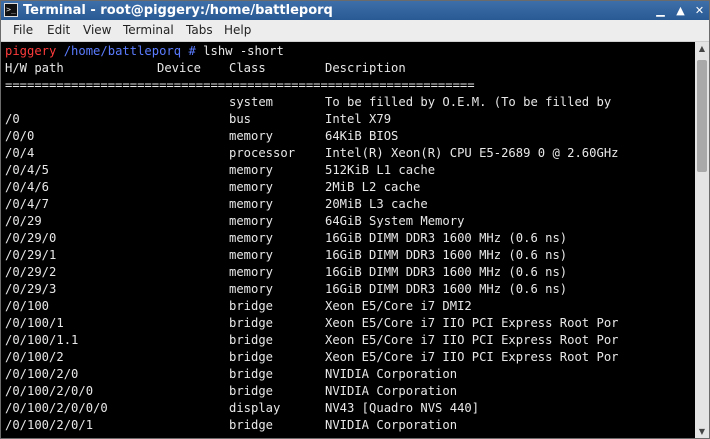 This screenshot has width=710, height=439. Describe the element at coordinates (20, 136) in the screenshot. I see `row-path: /0/0` at that location.